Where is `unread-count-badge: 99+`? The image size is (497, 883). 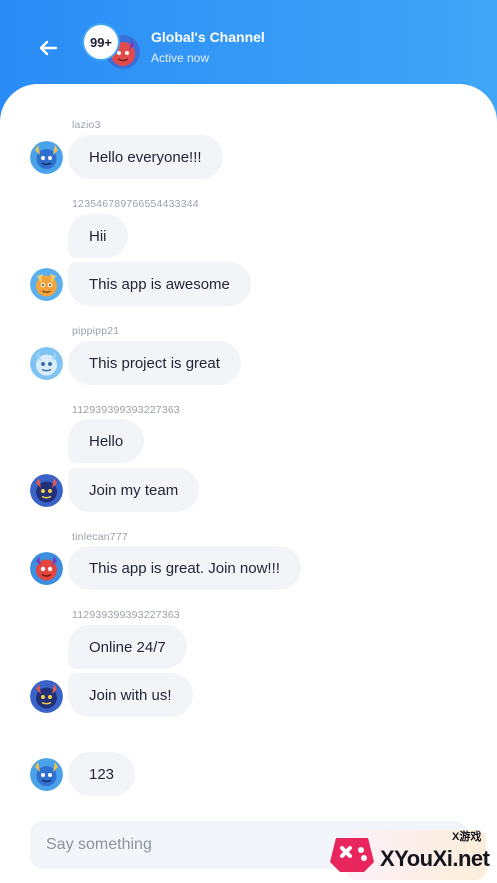
unread-count-badge: 99+ is located at coordinates (101, 42).